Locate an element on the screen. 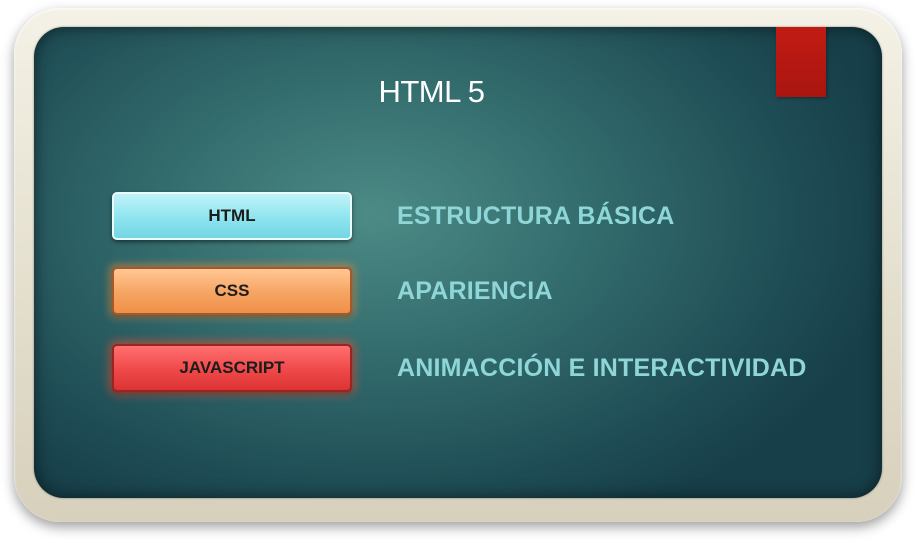 This screenshot has height=543, width=918. css-label: CSS is located at coordinates (232, 291).